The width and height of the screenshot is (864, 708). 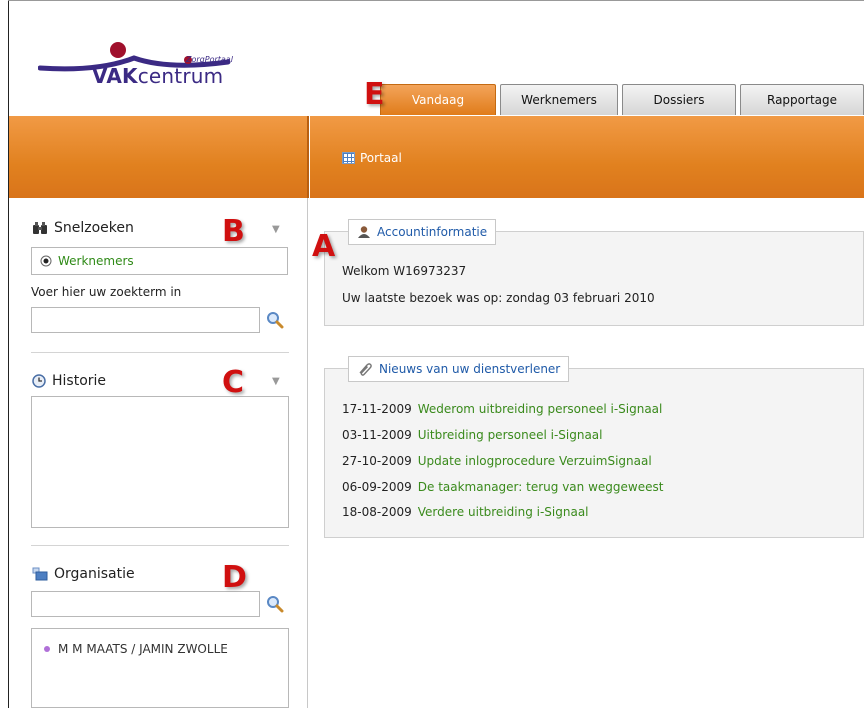 I want to click on tree-item: M M MAATS / JAMIN ZWOLLE, so click(x=136, y=649).